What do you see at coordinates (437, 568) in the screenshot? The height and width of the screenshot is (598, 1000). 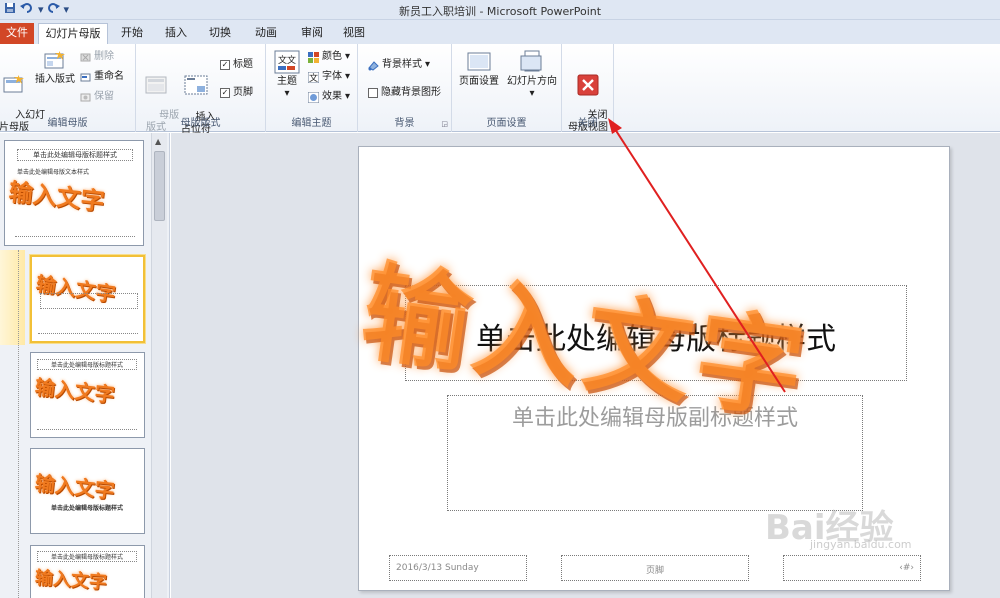 I see `date-placeholder-text: 2016/3/13 Sunday` at bounding box center [437, 568].